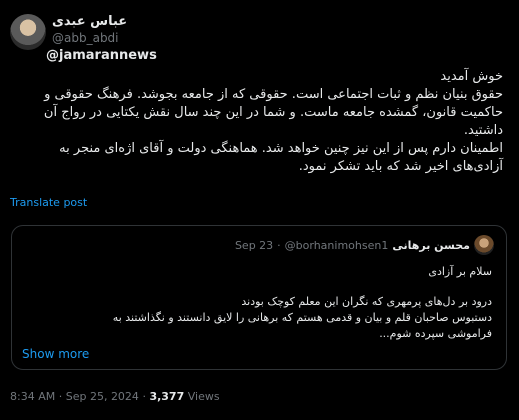 The width and height of the screenshot is (519, 420). I want to click on quote-author-handle: @borhanimohsen1, so click(336, 245).